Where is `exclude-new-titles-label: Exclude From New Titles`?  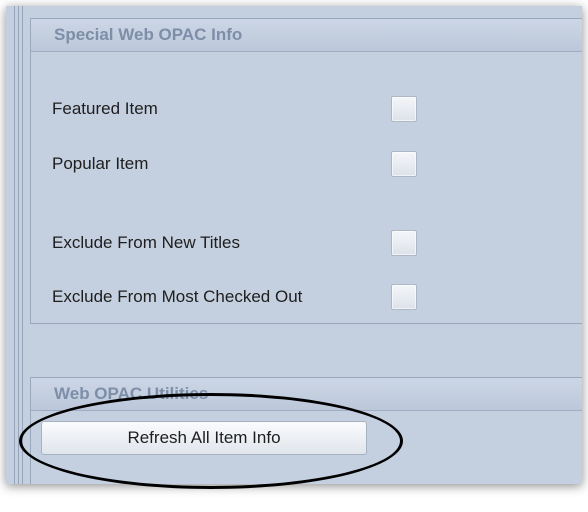
exclude-new-titles-label: Exclude From New Titles is located at coordinates (146, 242).